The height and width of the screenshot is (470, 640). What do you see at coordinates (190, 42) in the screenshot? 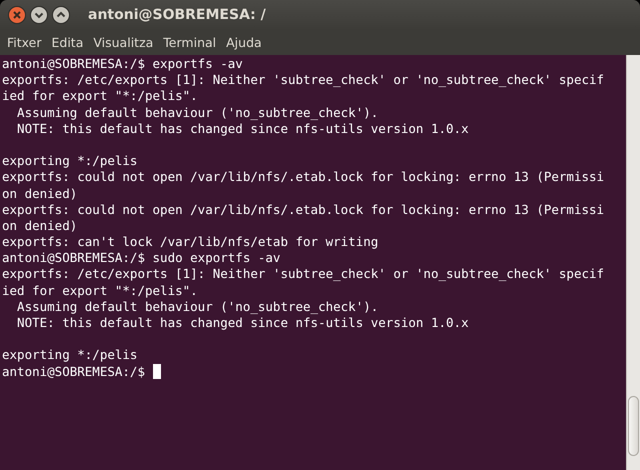
I see `menu-item: Terminal` at bounding box center [190, 42].